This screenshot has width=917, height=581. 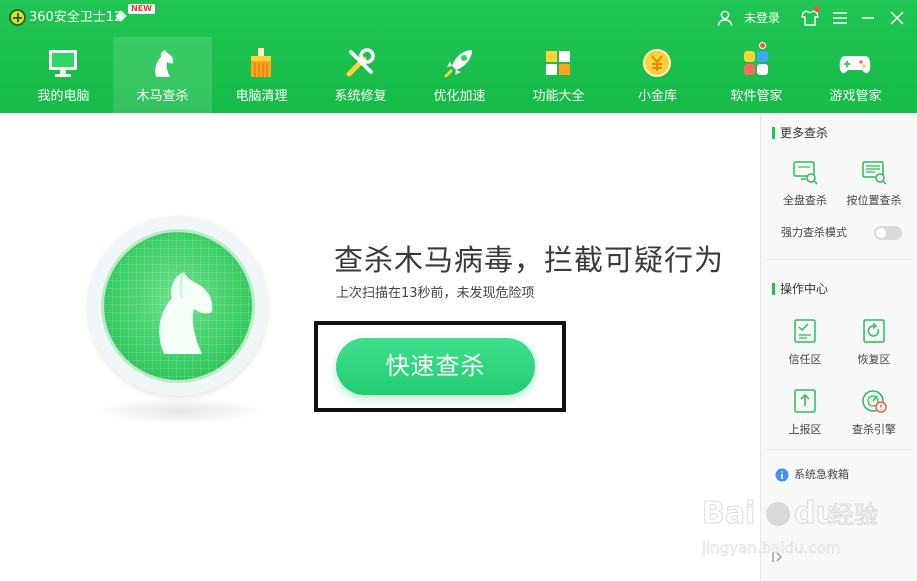 I want to click on skin-notification-dot, so click(x=817, y=9).